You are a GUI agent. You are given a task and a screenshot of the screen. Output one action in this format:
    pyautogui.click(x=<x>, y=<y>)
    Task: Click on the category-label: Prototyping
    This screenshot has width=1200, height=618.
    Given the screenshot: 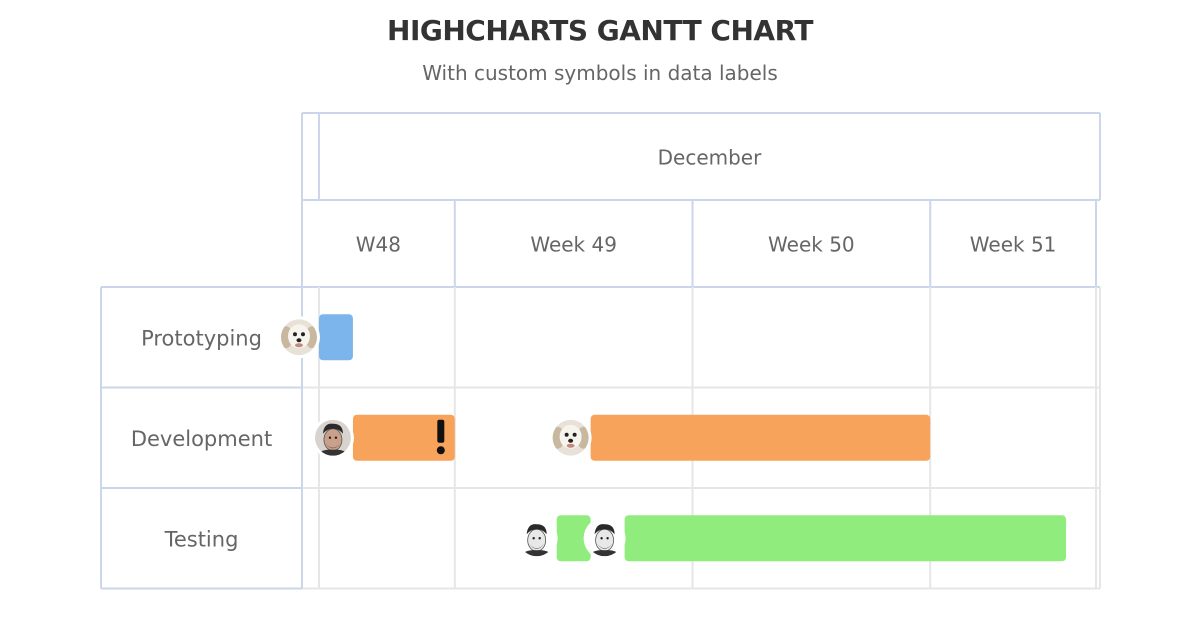 What is the action you would take?
    pyautogui.click(x=201, y=338)
    